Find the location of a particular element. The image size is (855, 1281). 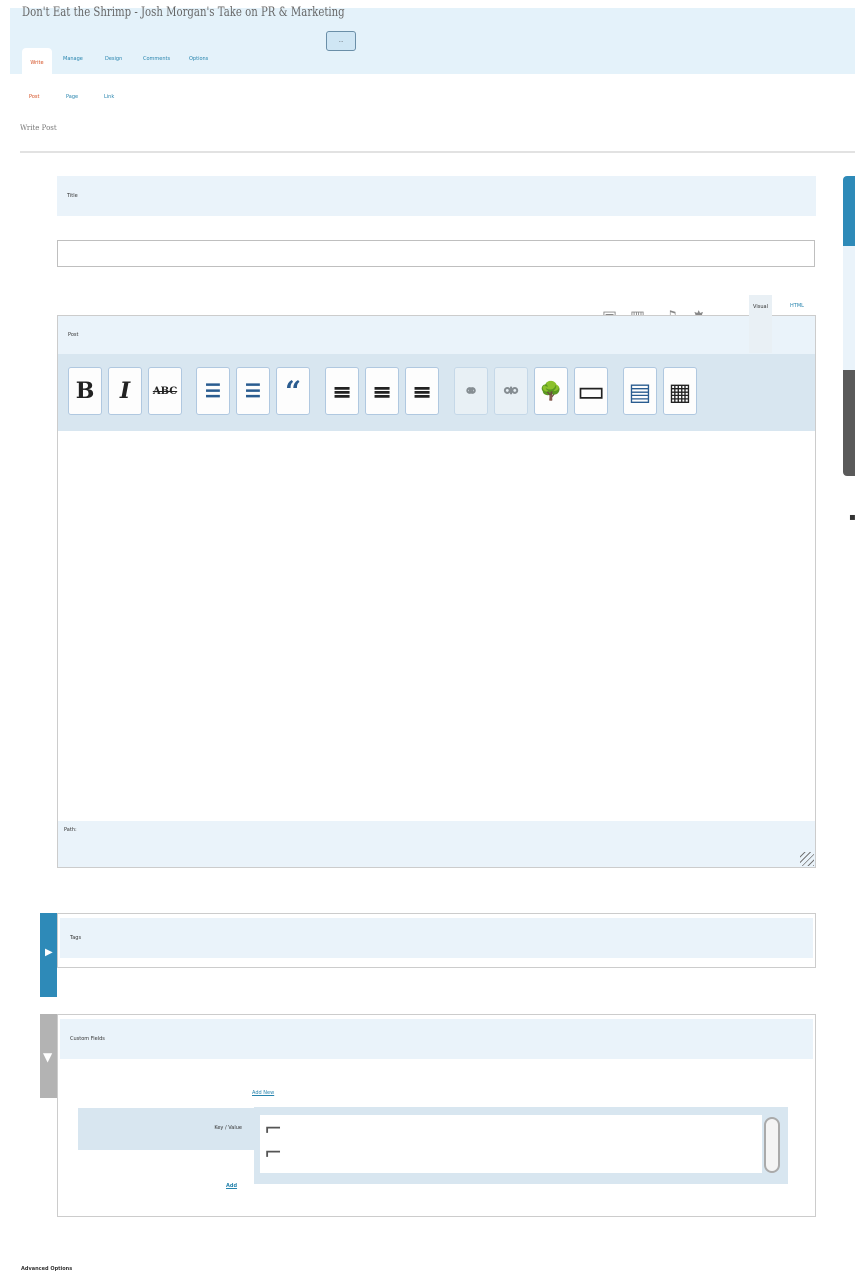

nav-tab-options: Options is located at coordinates (198, 59).